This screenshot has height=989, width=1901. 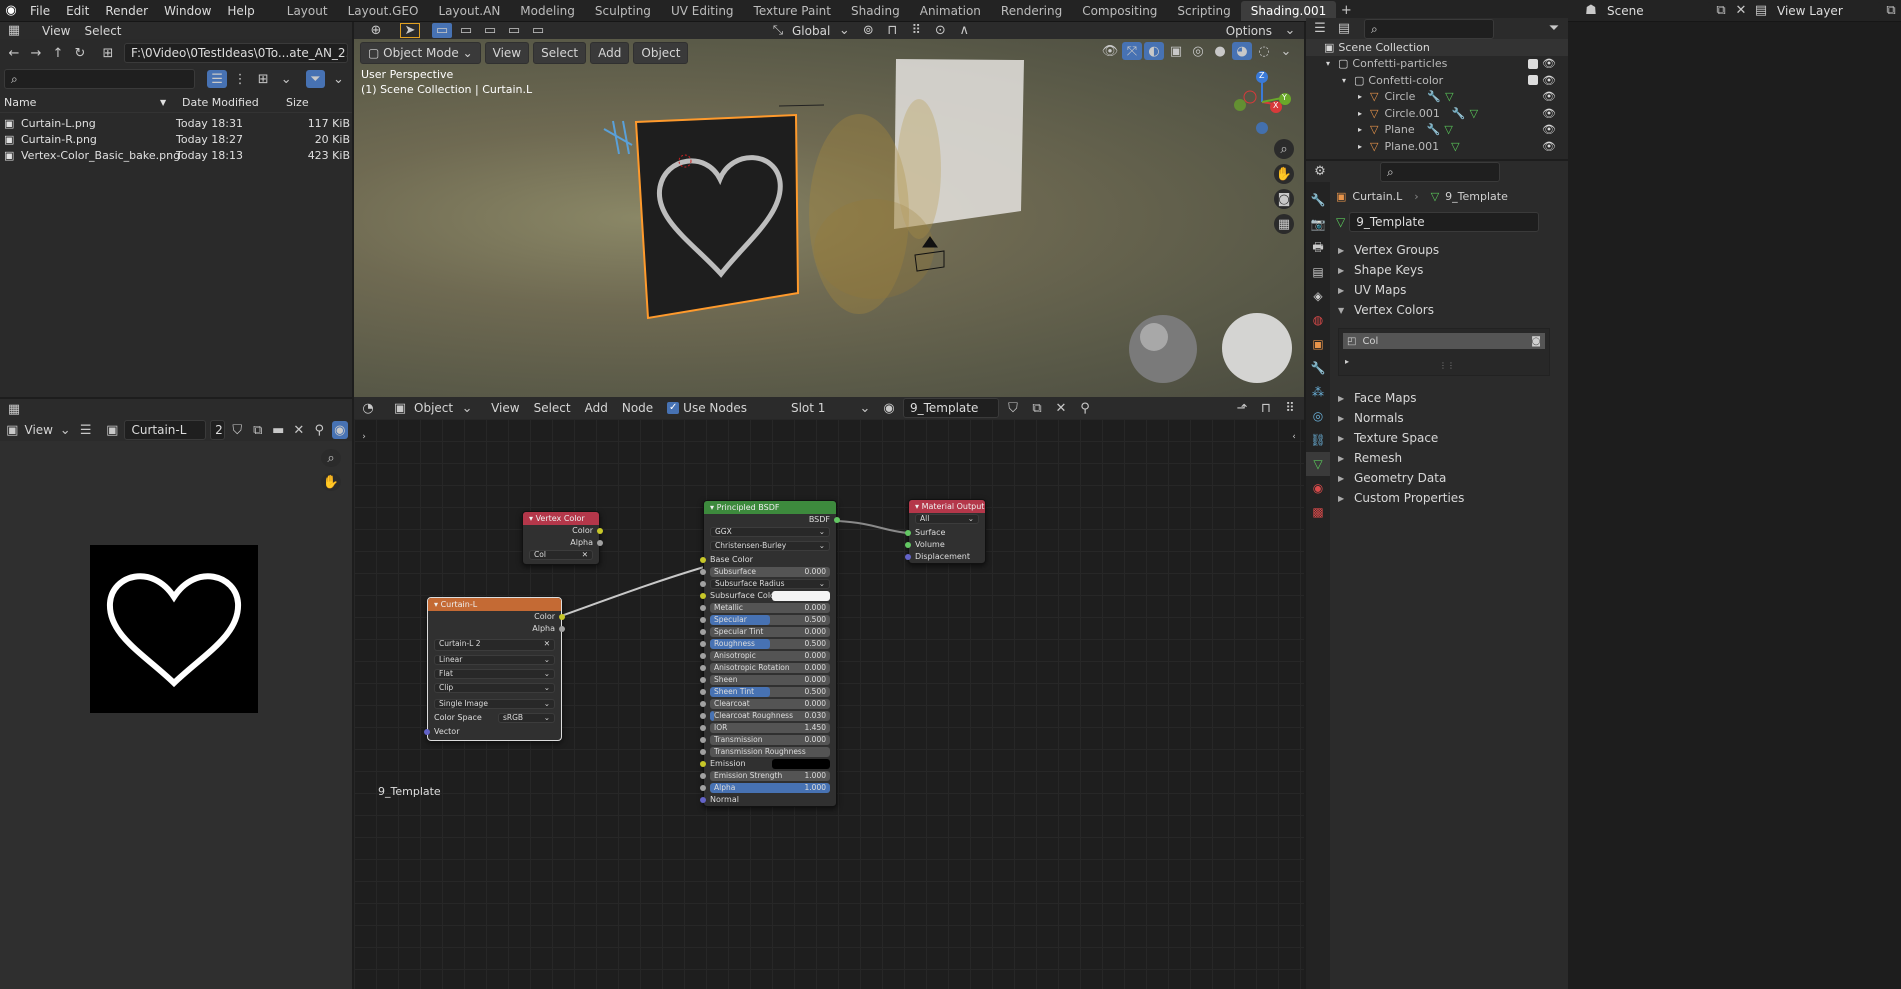 I want to click on image-users-count: 2, so click(x=218, y=430).